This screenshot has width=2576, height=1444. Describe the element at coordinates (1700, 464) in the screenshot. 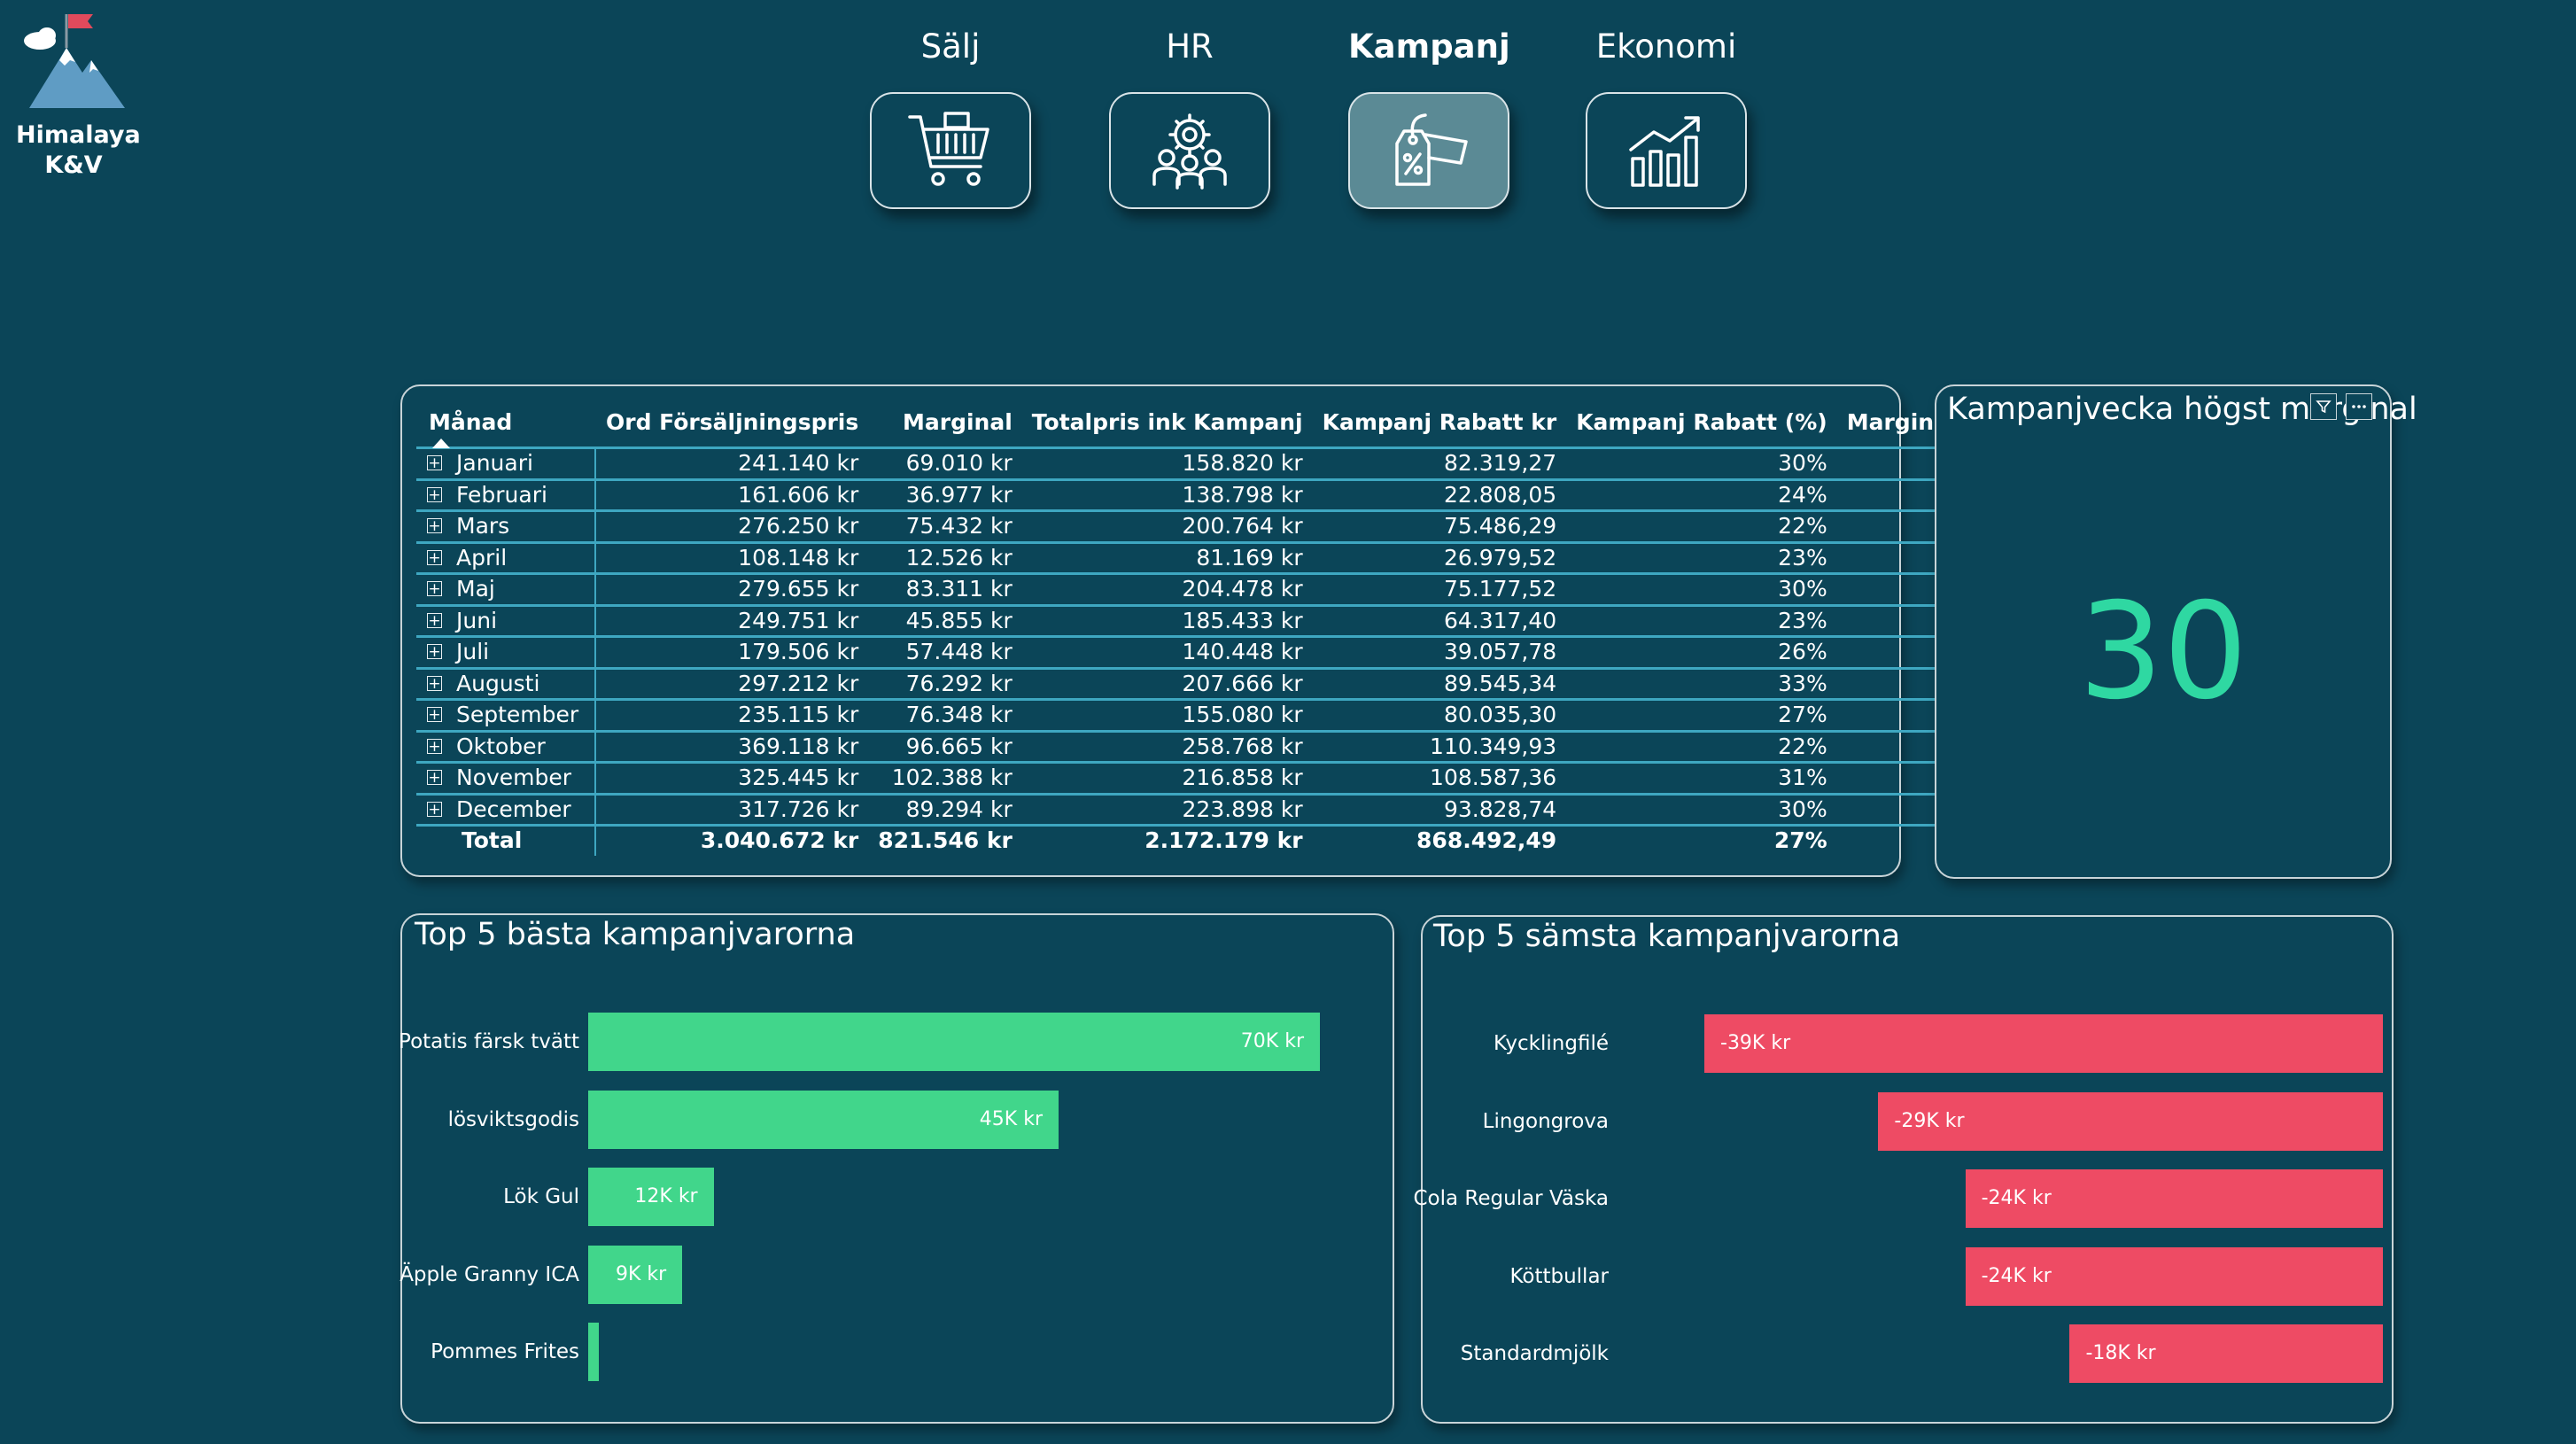

I see `value-cell: 30%` at that location.